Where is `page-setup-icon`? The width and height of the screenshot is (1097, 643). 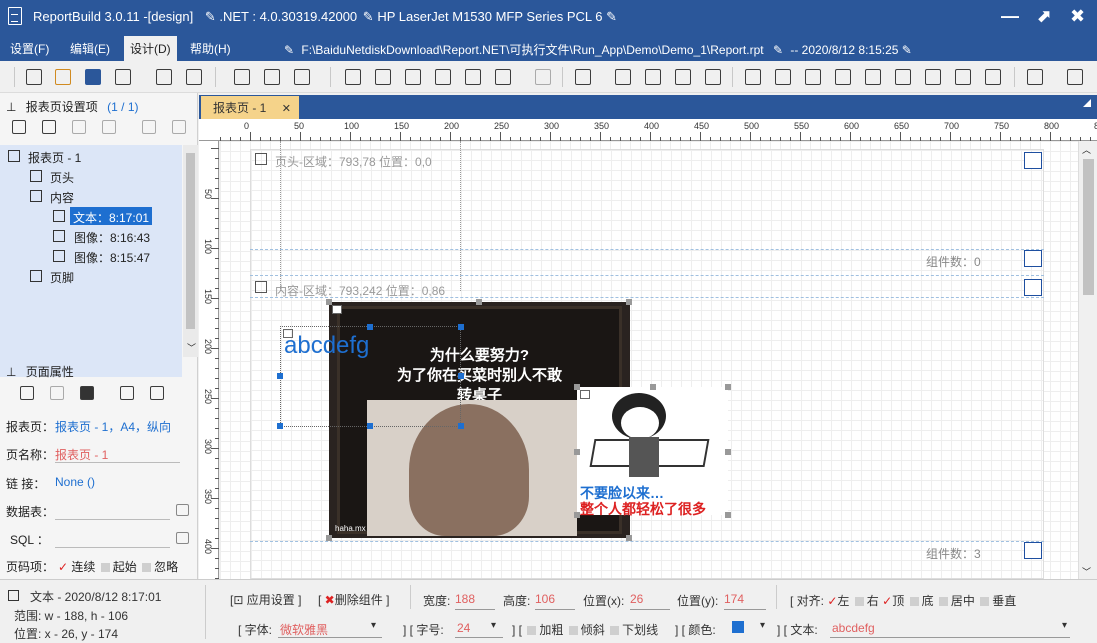 page-setup-icon is located at coordinates (27, 393).